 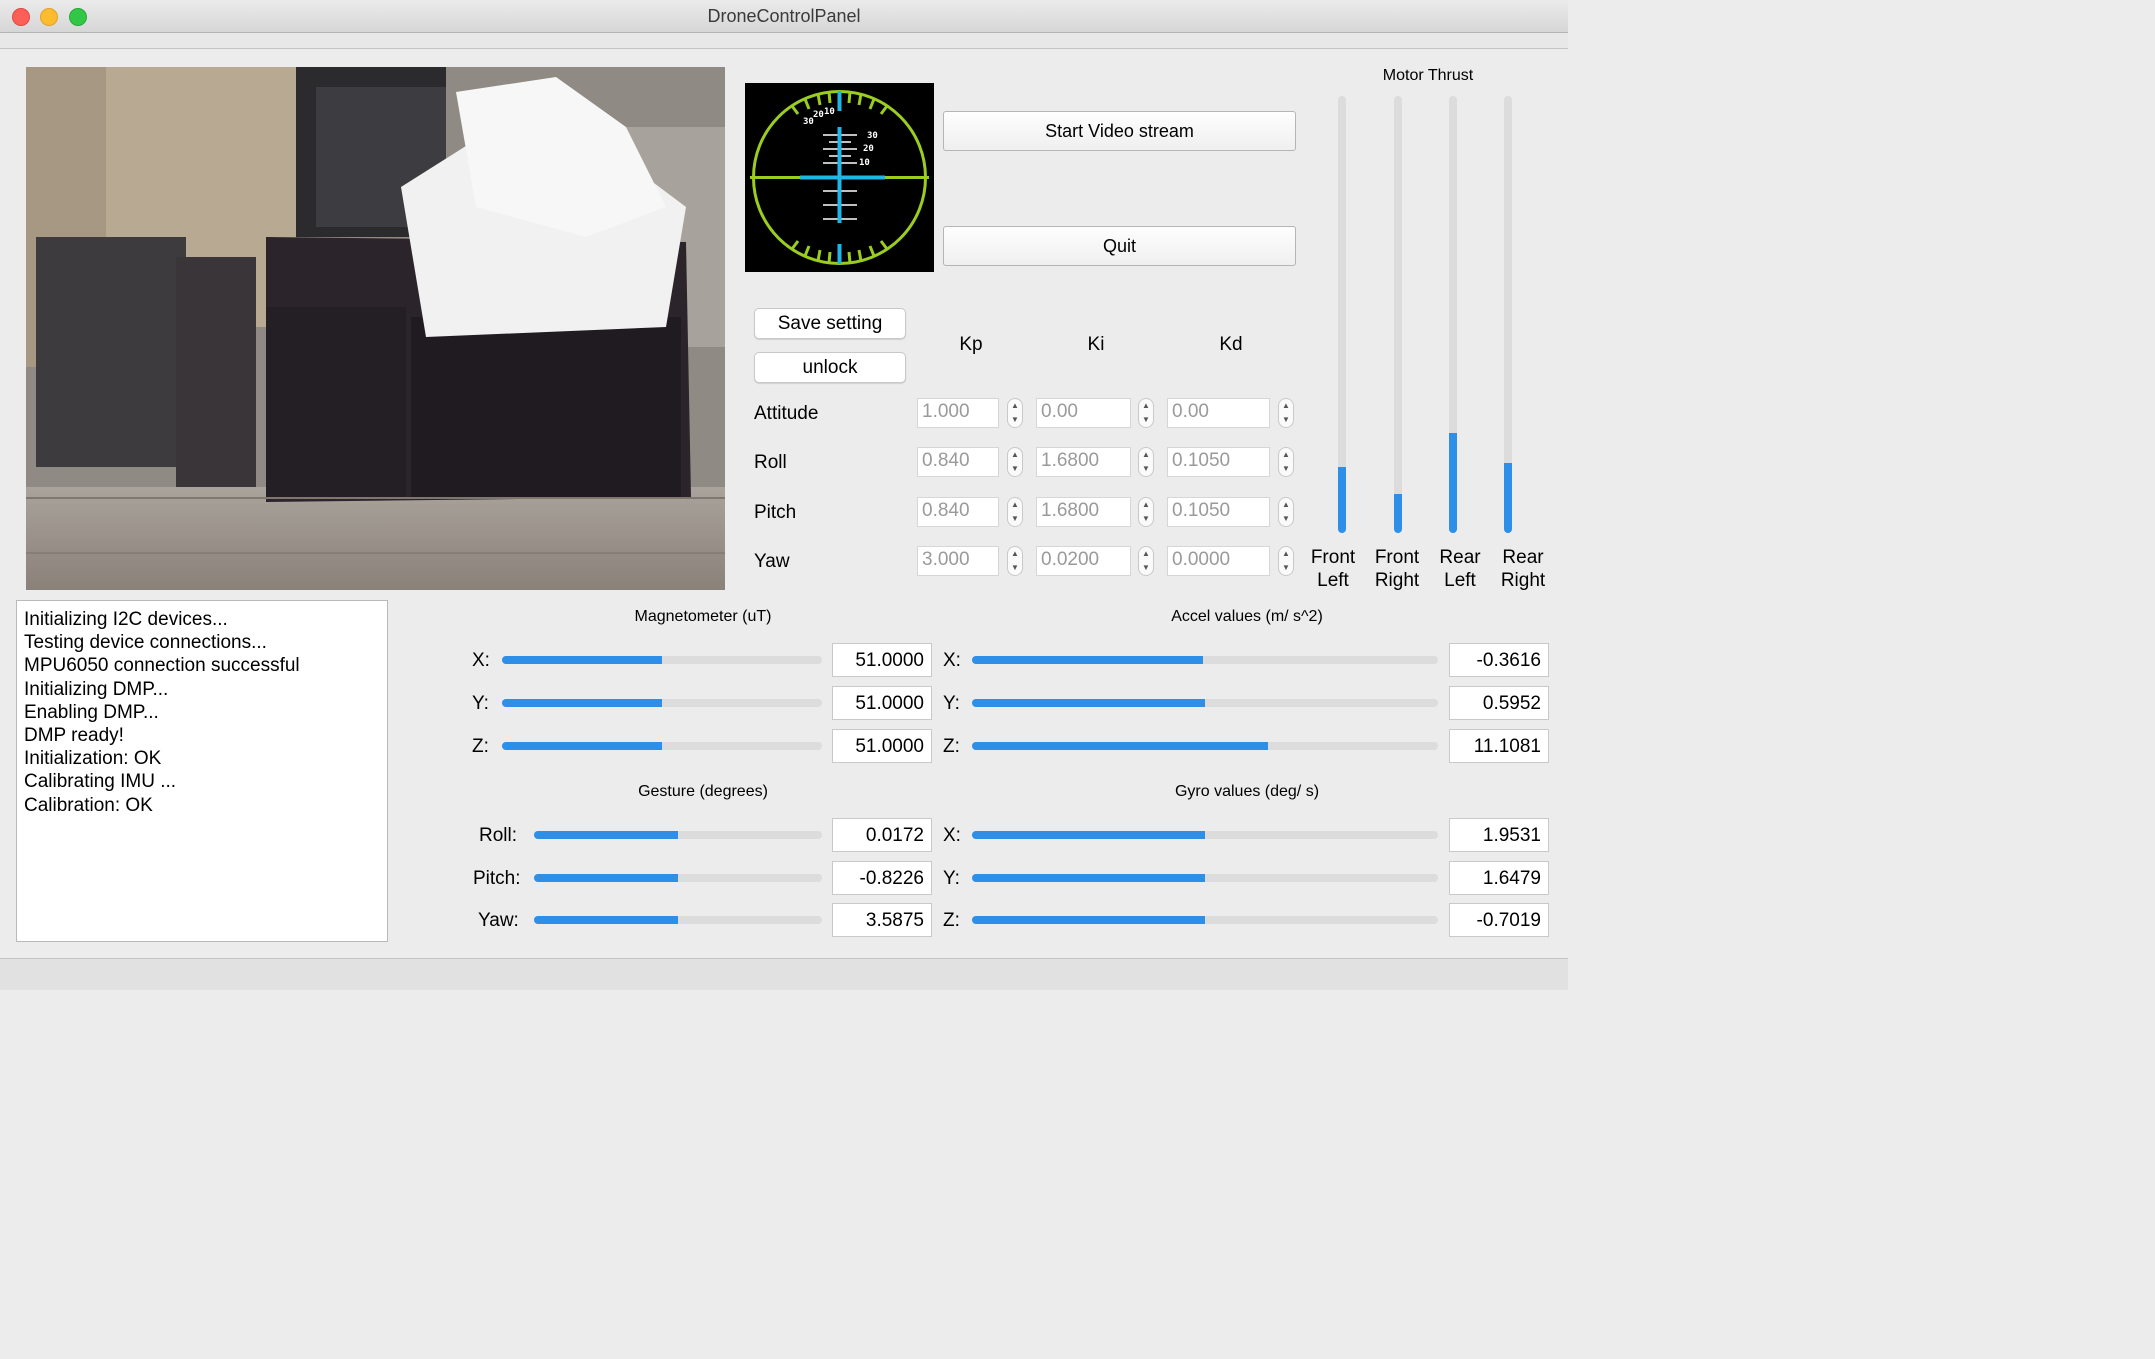 I want to click on save-setting-button: Save setting, so click(x=830, y=323).